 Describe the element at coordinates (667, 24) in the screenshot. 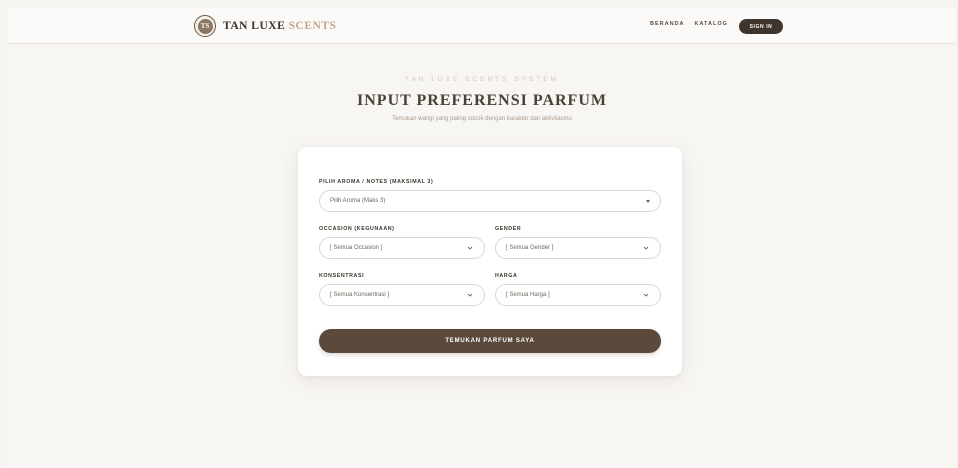

I see `nav-link-beranda: BERANDA` at that location.